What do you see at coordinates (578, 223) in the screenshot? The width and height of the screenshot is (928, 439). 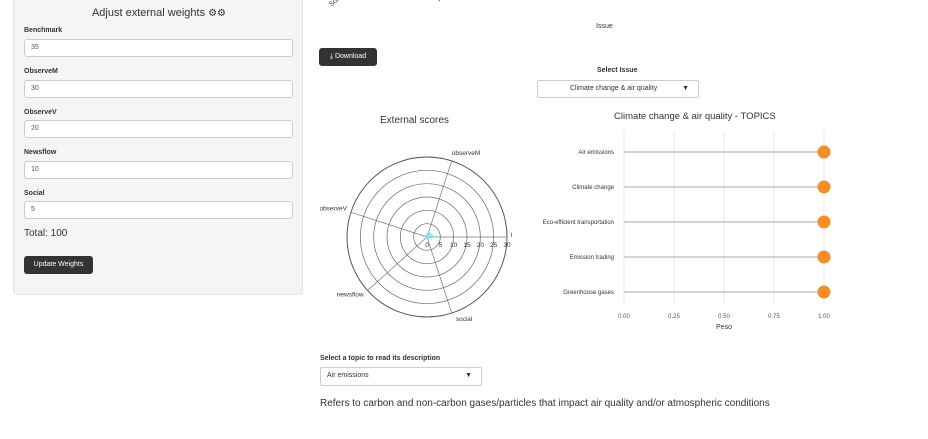 I see `topics-category-label: Eco-efficient transportation` at bounding box center [578, 223].